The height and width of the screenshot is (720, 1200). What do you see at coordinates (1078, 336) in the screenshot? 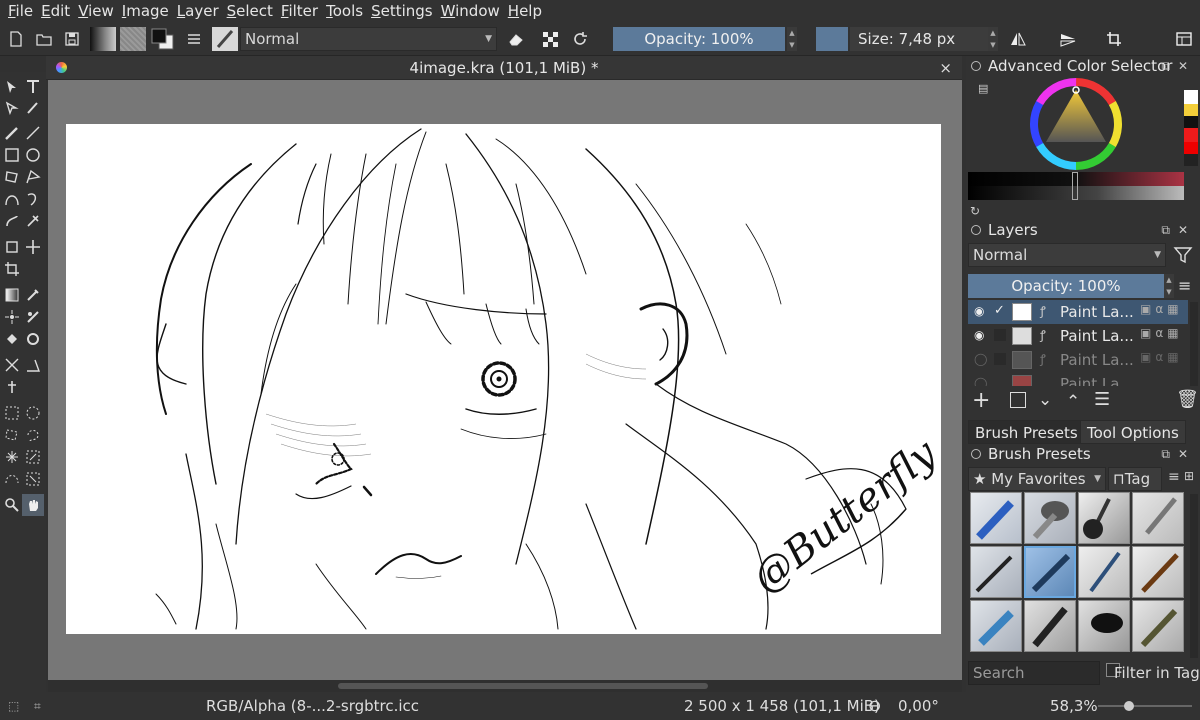
I see `layer-row: ◉ ꝭ Paint La... ▣α▦` at bounding box center [1078, 336].